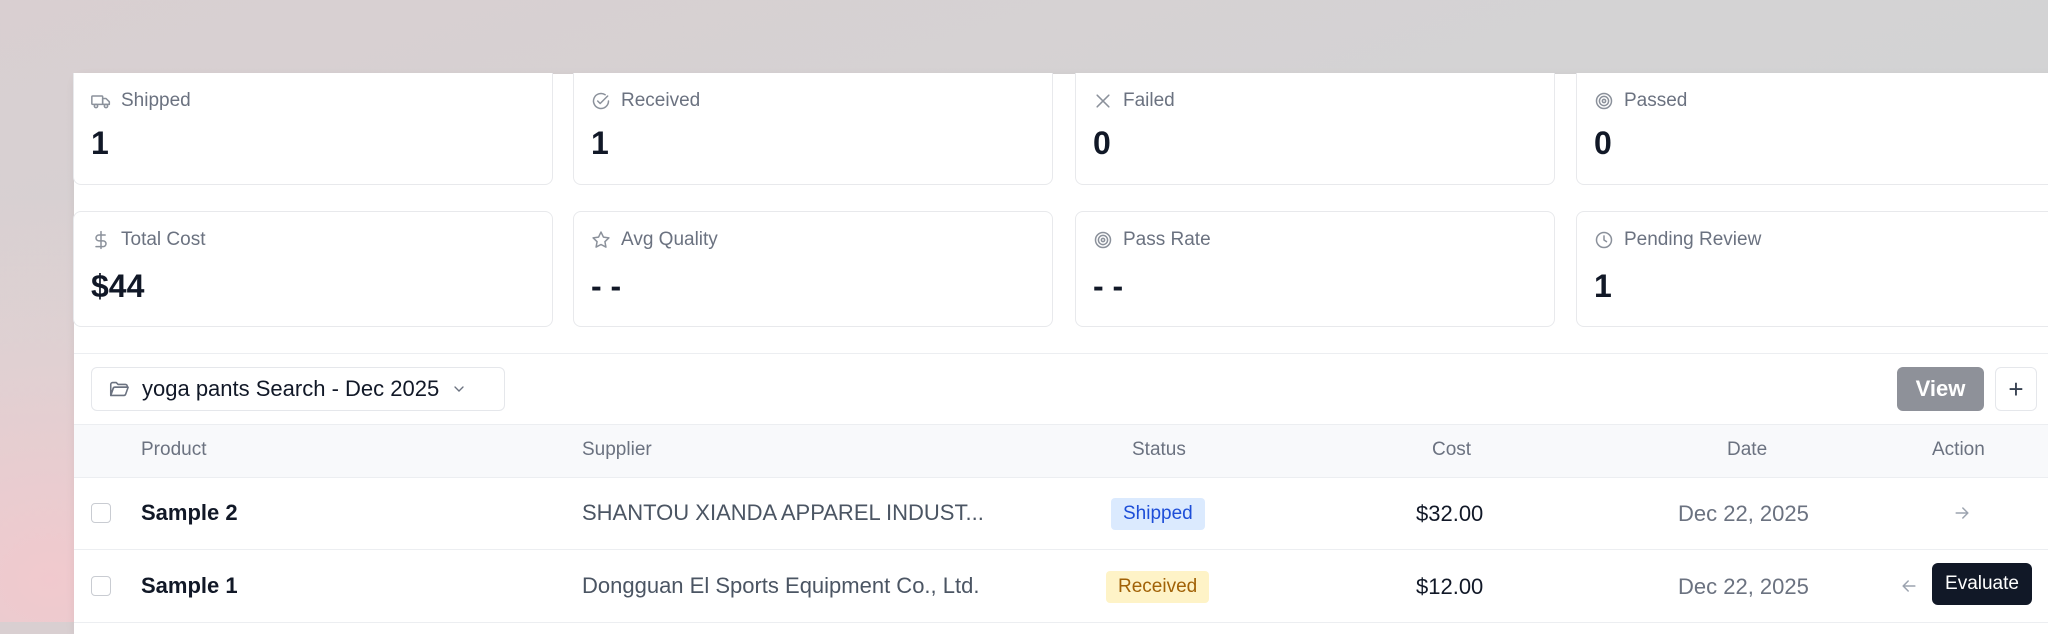 The image size is (2048, 634). What do you see at coordinates (156, 100) in the screenshot?
I see `stat-label: Shipped` at bounding box center [156, 100].